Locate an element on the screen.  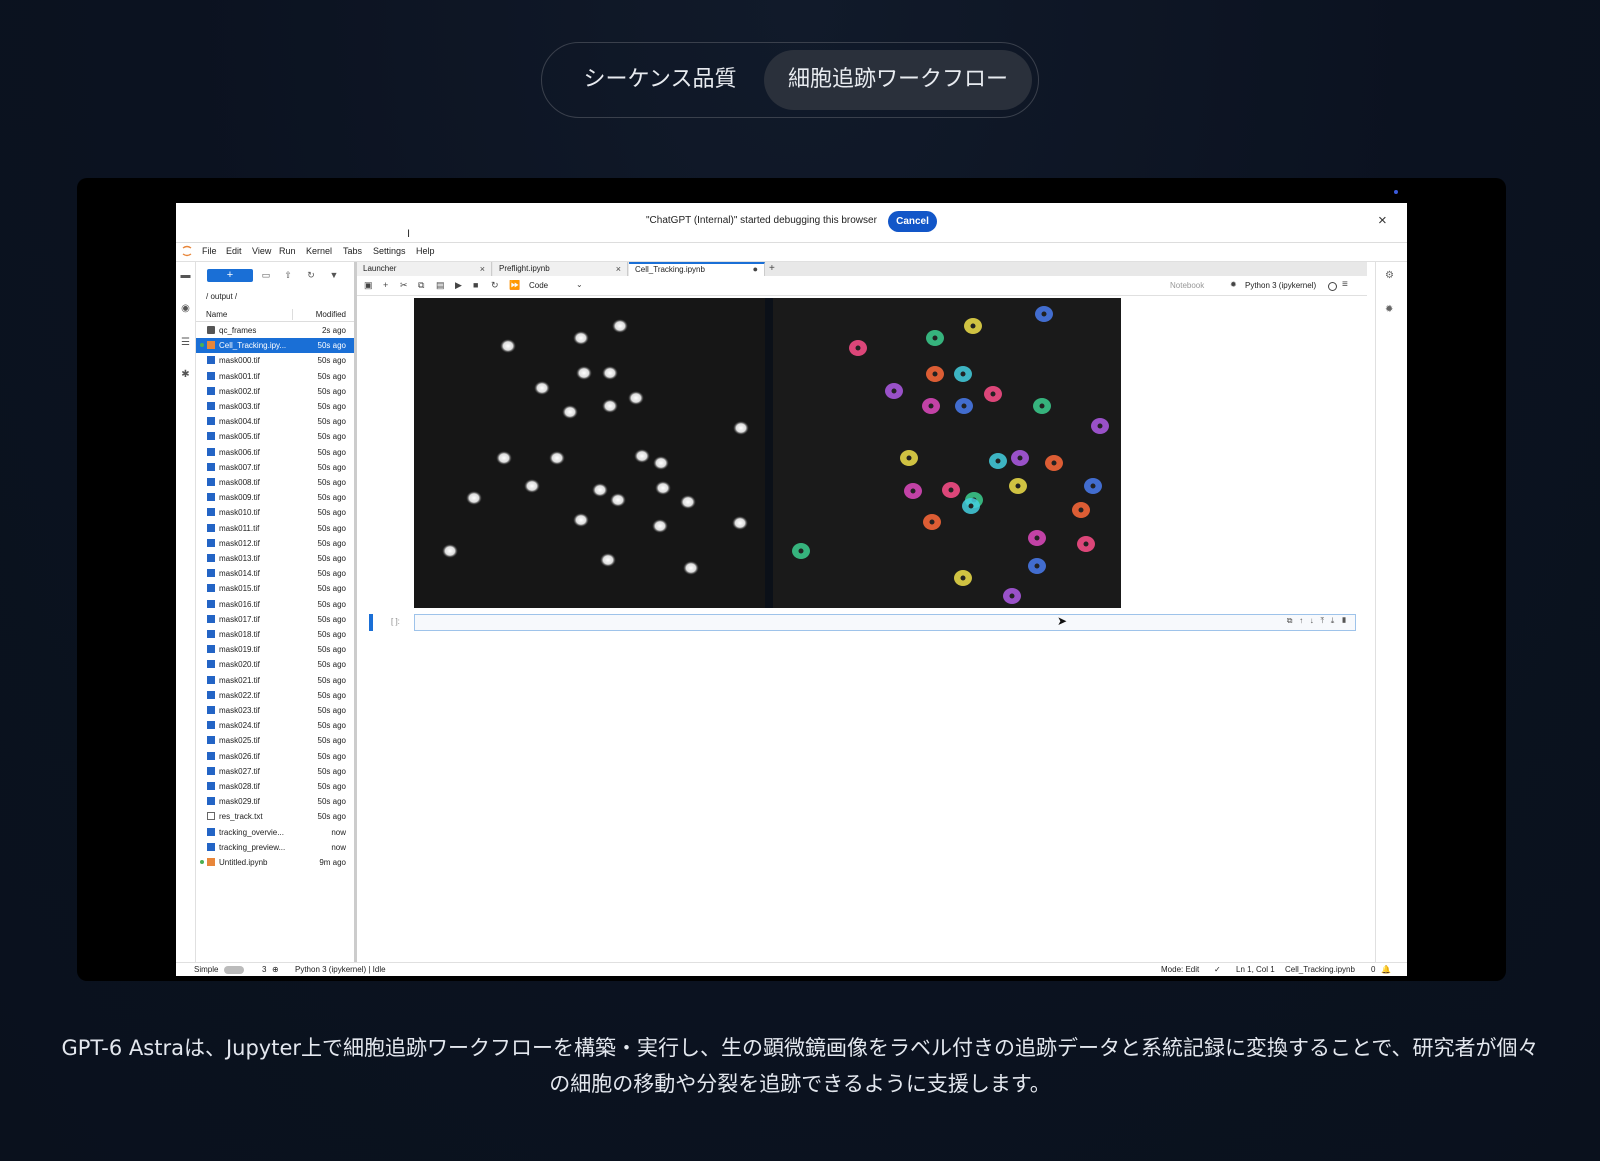
extension-icon: ✱ is located at coordinates (185, 374).